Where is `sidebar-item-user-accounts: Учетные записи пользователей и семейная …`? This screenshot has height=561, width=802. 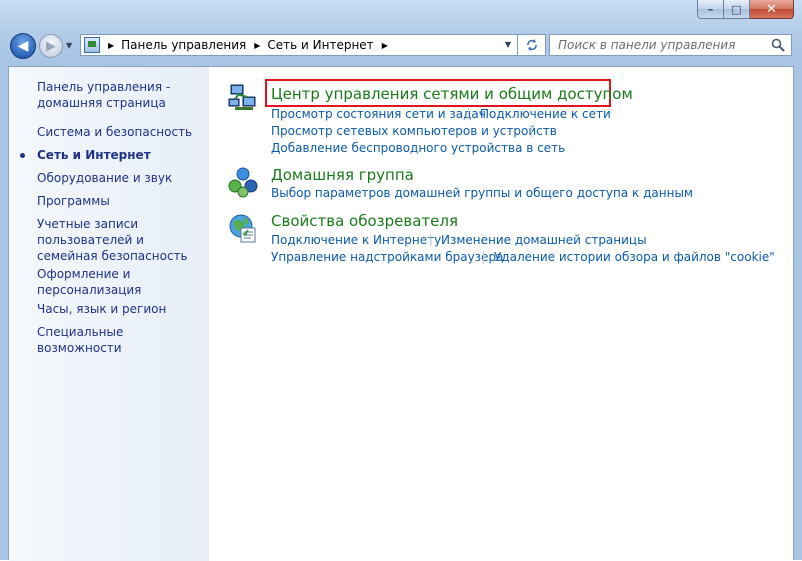
sidebar-item-user-accounts: Учетные записи пользователей и семейная … is located at coordinates (119, 240).